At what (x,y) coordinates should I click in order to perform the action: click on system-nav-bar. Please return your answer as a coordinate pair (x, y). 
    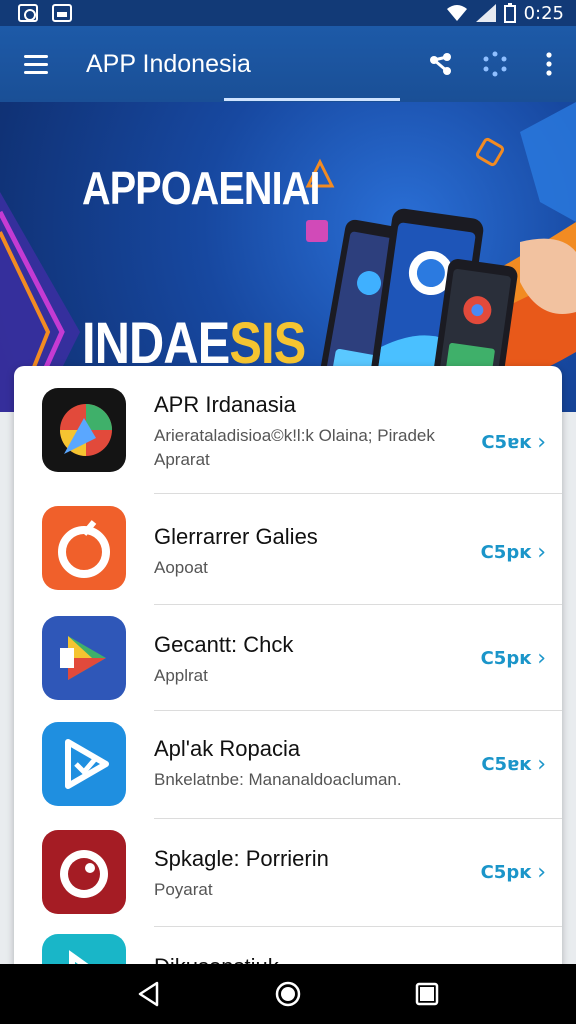
    Looking at the image, I should click on (288, 994).